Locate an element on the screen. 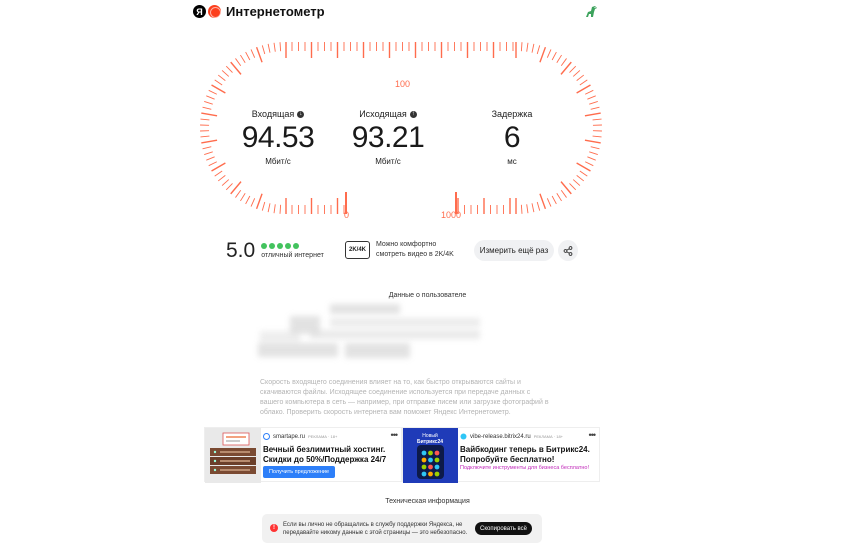 Image resolution: width=855 pixels, height=550 pixels. download-value: 94.53 is located at coordinates (278, 137).